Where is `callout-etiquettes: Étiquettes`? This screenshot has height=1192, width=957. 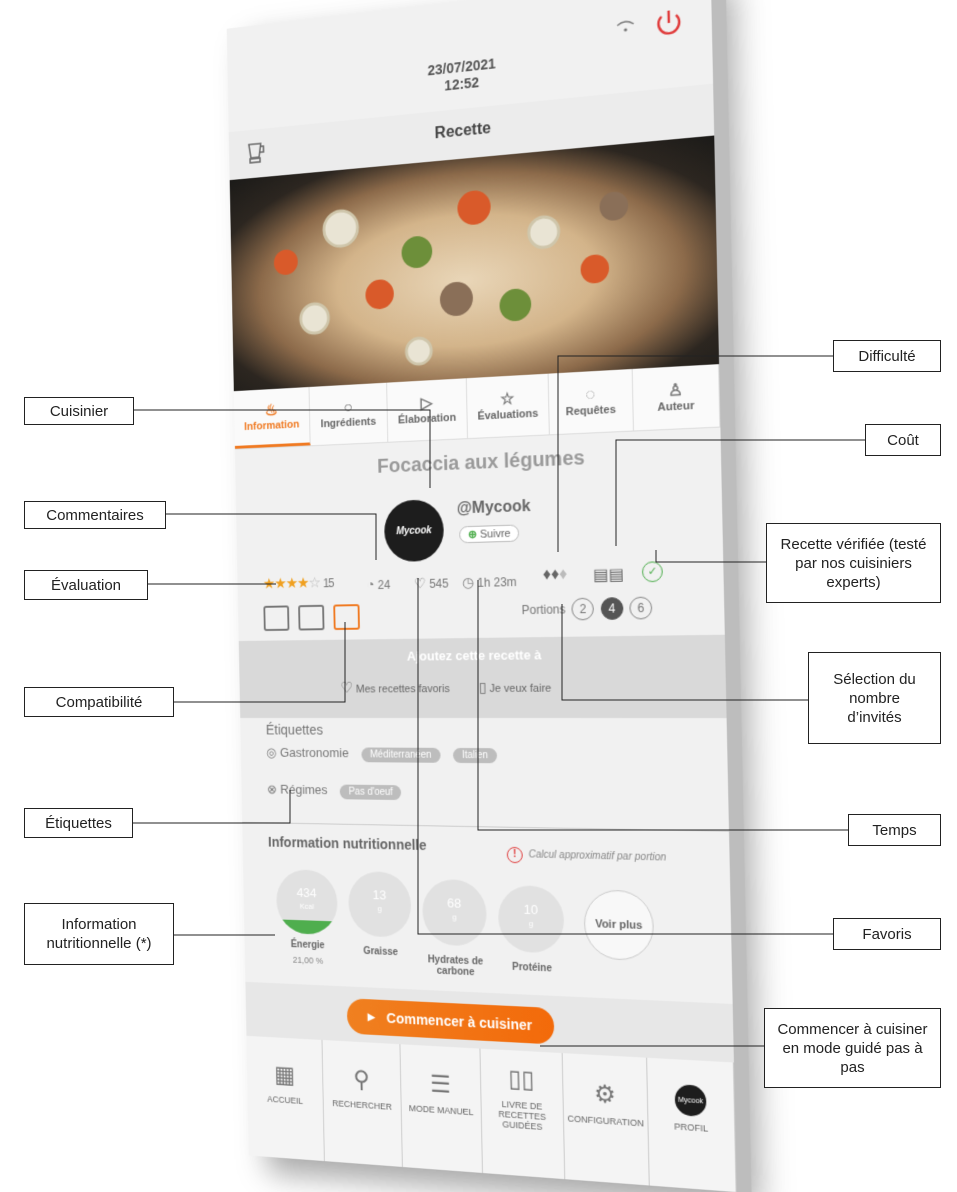 callout-etiquettes: Étiquettes is located at coordinates (78, 823).